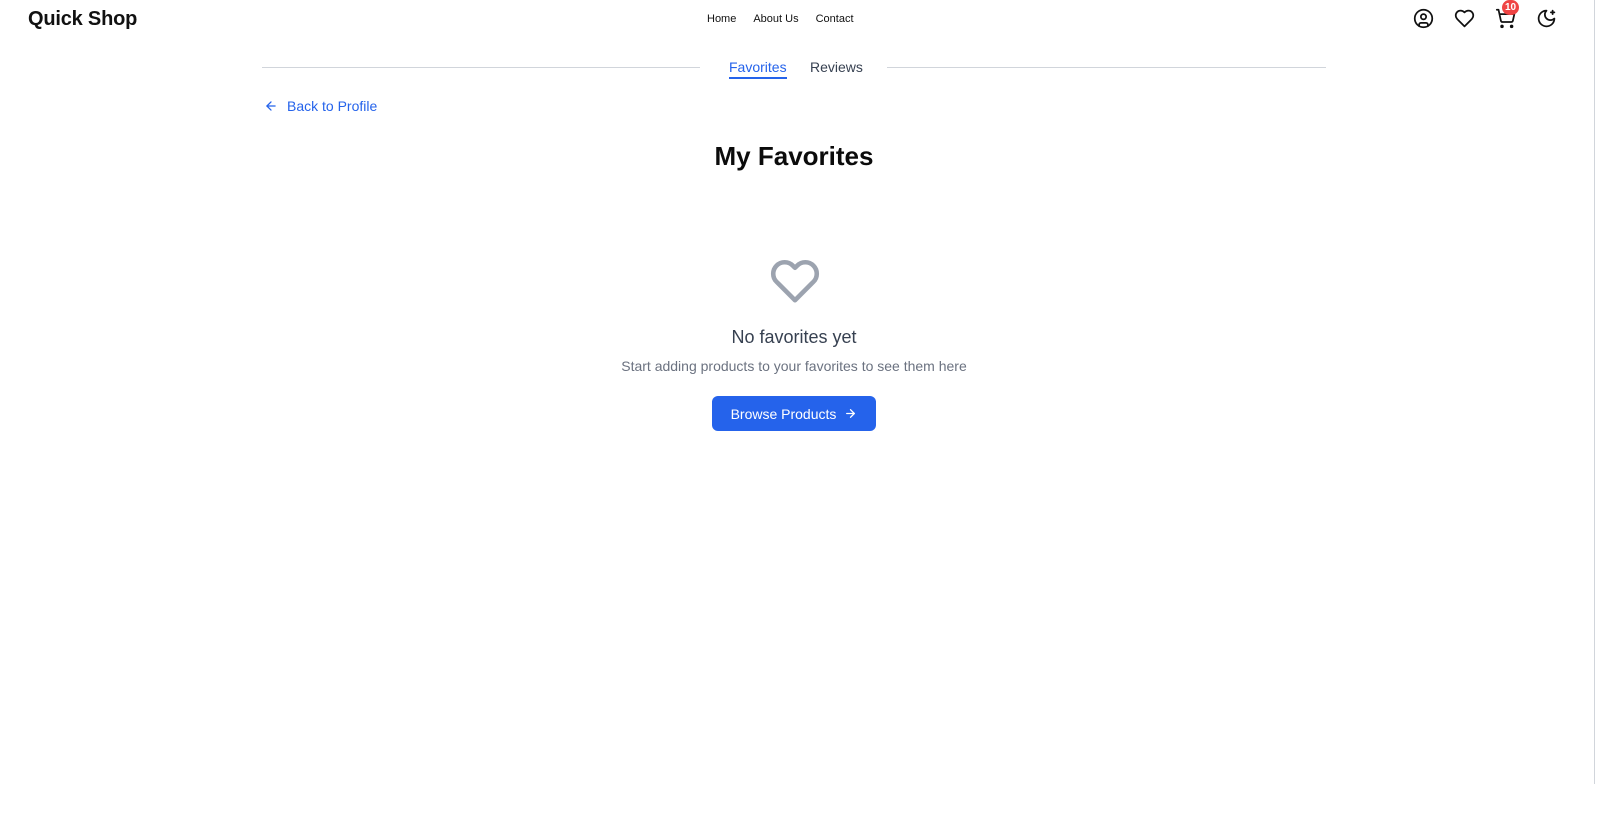  Describe the element at coordinates (794, 156) in the screenshot. I see `page-title: My Favorites` at that location.